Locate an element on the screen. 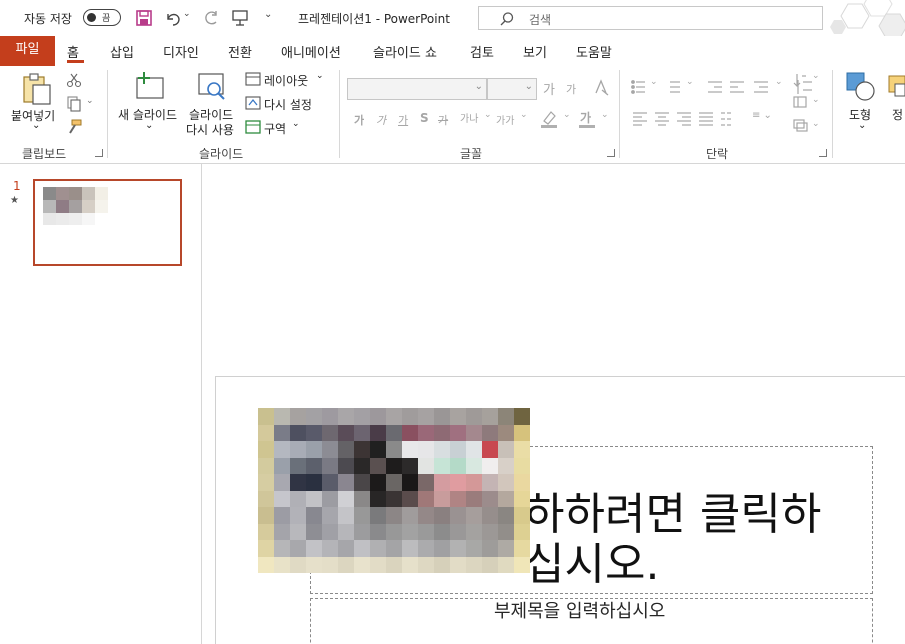 This screenshot has height=644, width=905. columns-icon: ≡ ⌄ is located at coordinates (762, 115).